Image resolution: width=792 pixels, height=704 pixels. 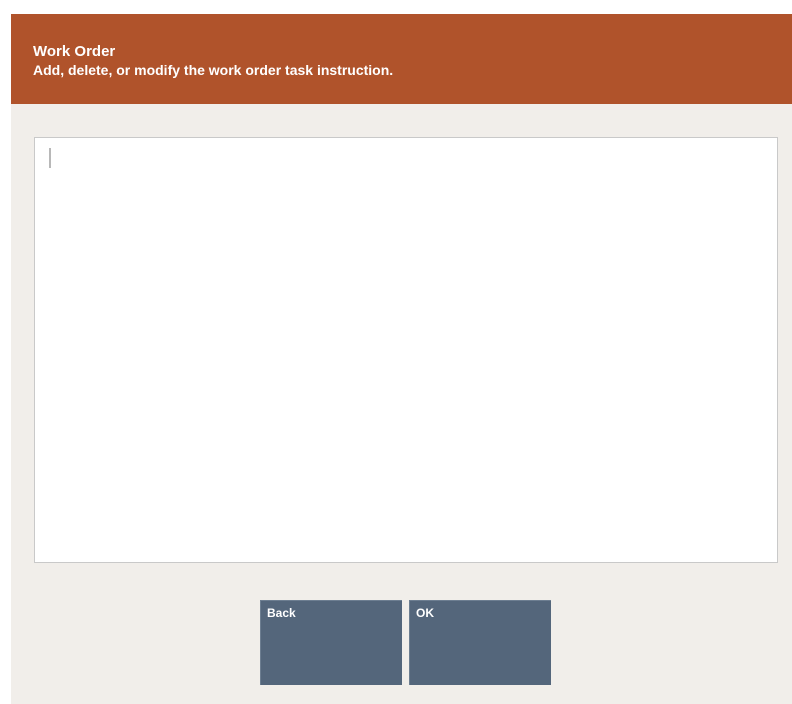 What do you see at coordinates (480, 642) in the screenshot?
I see `ok-button: OK` at bounding box center [480, 642].